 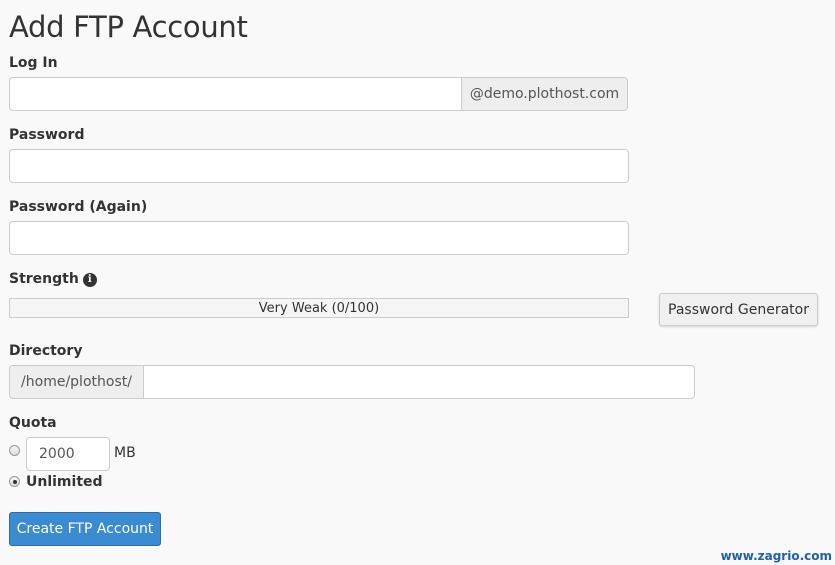 I want to click on quota-unit: MB, so click(x=125, y=453).